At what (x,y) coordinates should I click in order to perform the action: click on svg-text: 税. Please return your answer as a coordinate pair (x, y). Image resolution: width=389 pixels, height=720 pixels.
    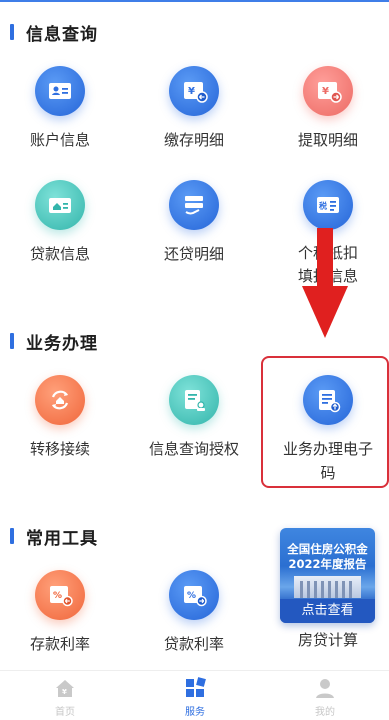
    Looking at the image, I should click on (323, 206).